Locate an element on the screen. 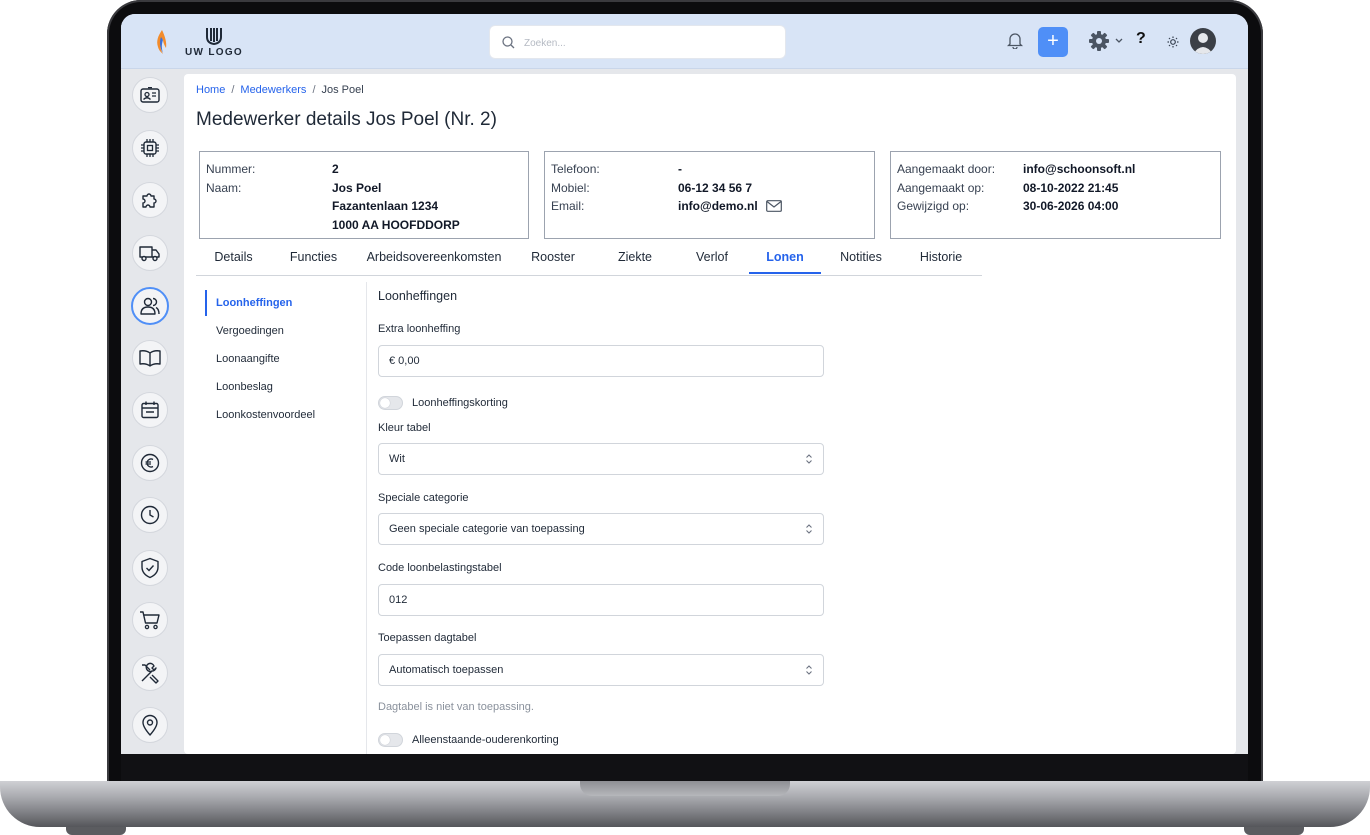  discount-toggle-label: Loonheffingskorting is located at coordinates (460, 403).